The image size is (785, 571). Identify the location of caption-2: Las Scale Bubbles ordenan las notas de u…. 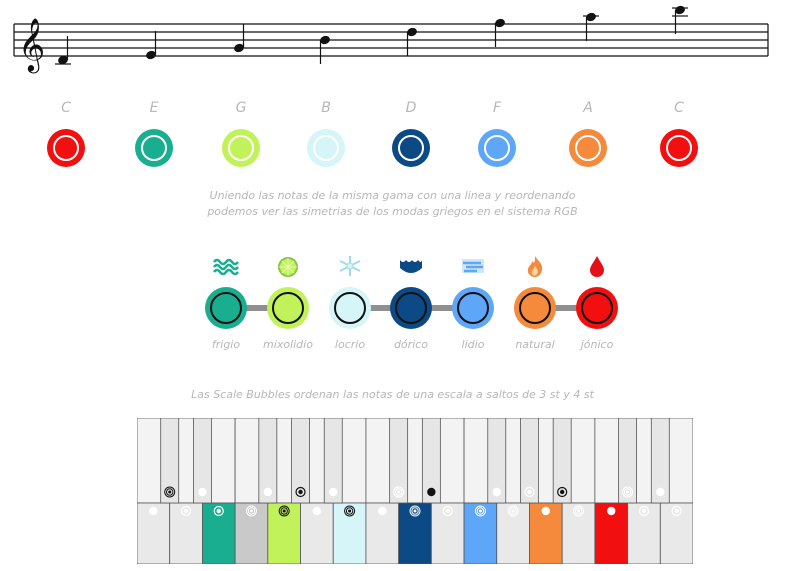
(392, 394).